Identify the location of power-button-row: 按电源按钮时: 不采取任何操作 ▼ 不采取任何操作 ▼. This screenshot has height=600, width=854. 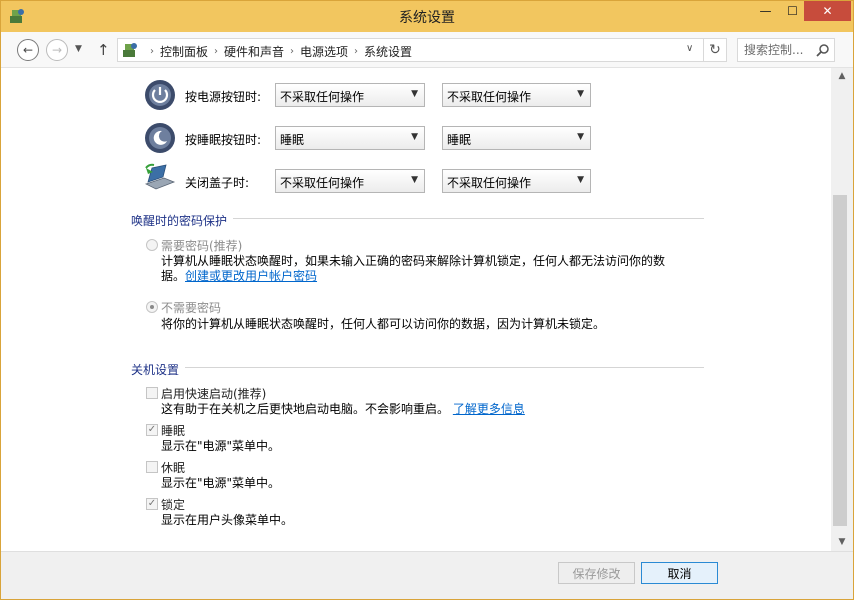
(301, 96).